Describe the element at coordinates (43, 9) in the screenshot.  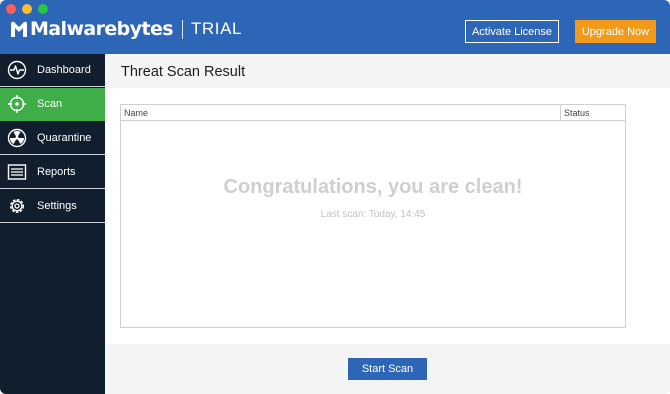
I see `maximize-window-button` at that location.